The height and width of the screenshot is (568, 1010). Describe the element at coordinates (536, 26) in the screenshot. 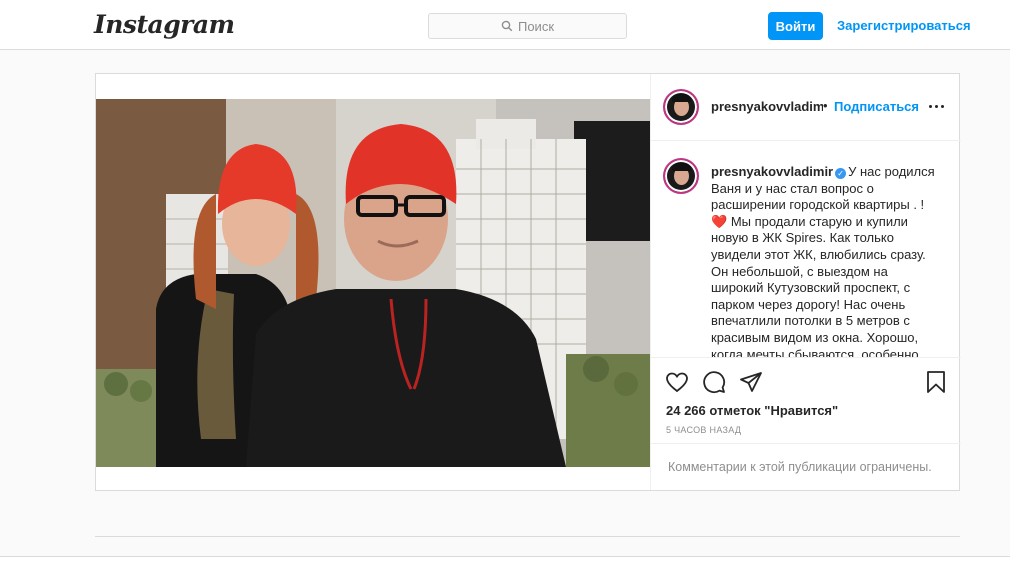

I see `search-placeholder: Поиск` at that location.